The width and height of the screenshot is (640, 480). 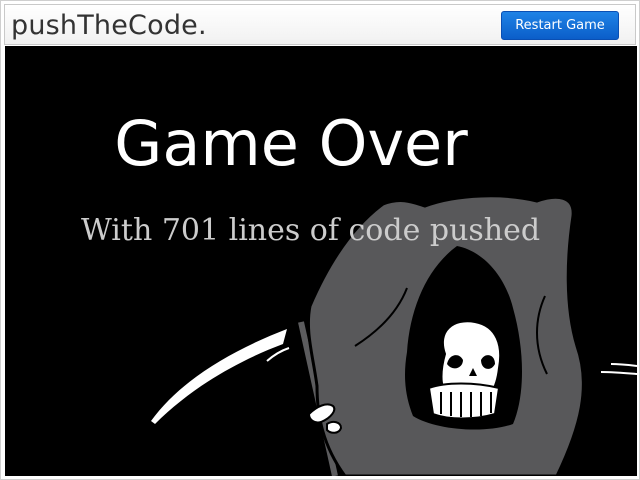 I want to click on brand-logo: pushTheCode., so click(x=109, y=25).